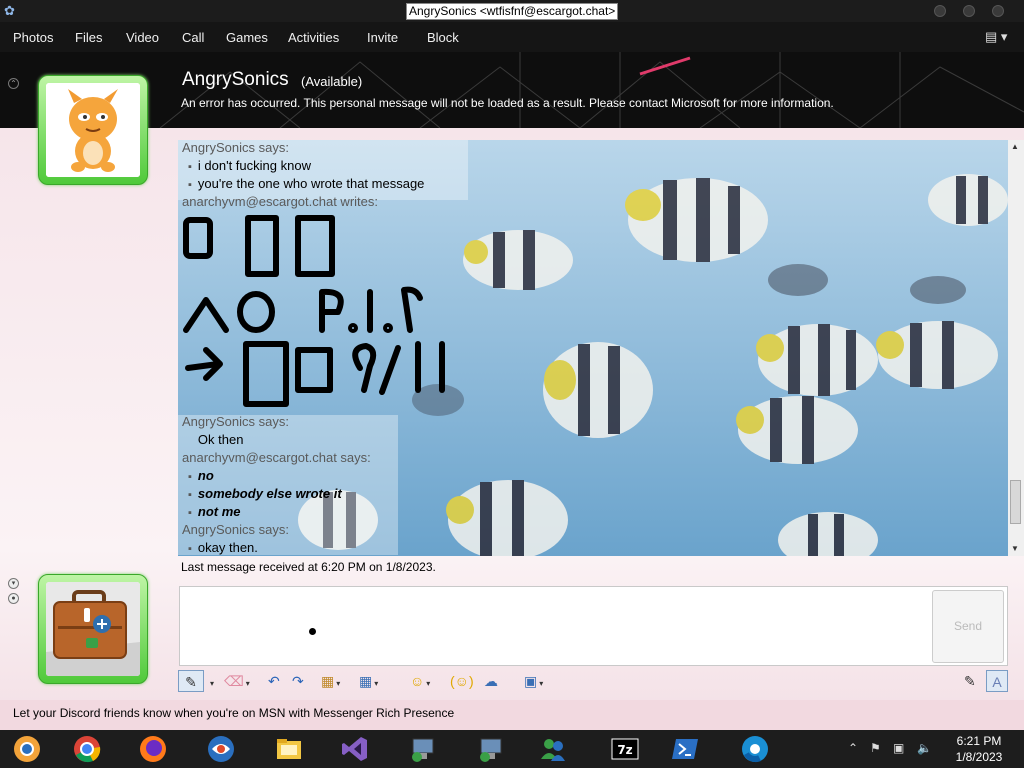 This screenshot has height=768, width=1024. Describe the element at coordinates (924, 748) in the screenshot. I see `volume-icon: 🔈` at that location.